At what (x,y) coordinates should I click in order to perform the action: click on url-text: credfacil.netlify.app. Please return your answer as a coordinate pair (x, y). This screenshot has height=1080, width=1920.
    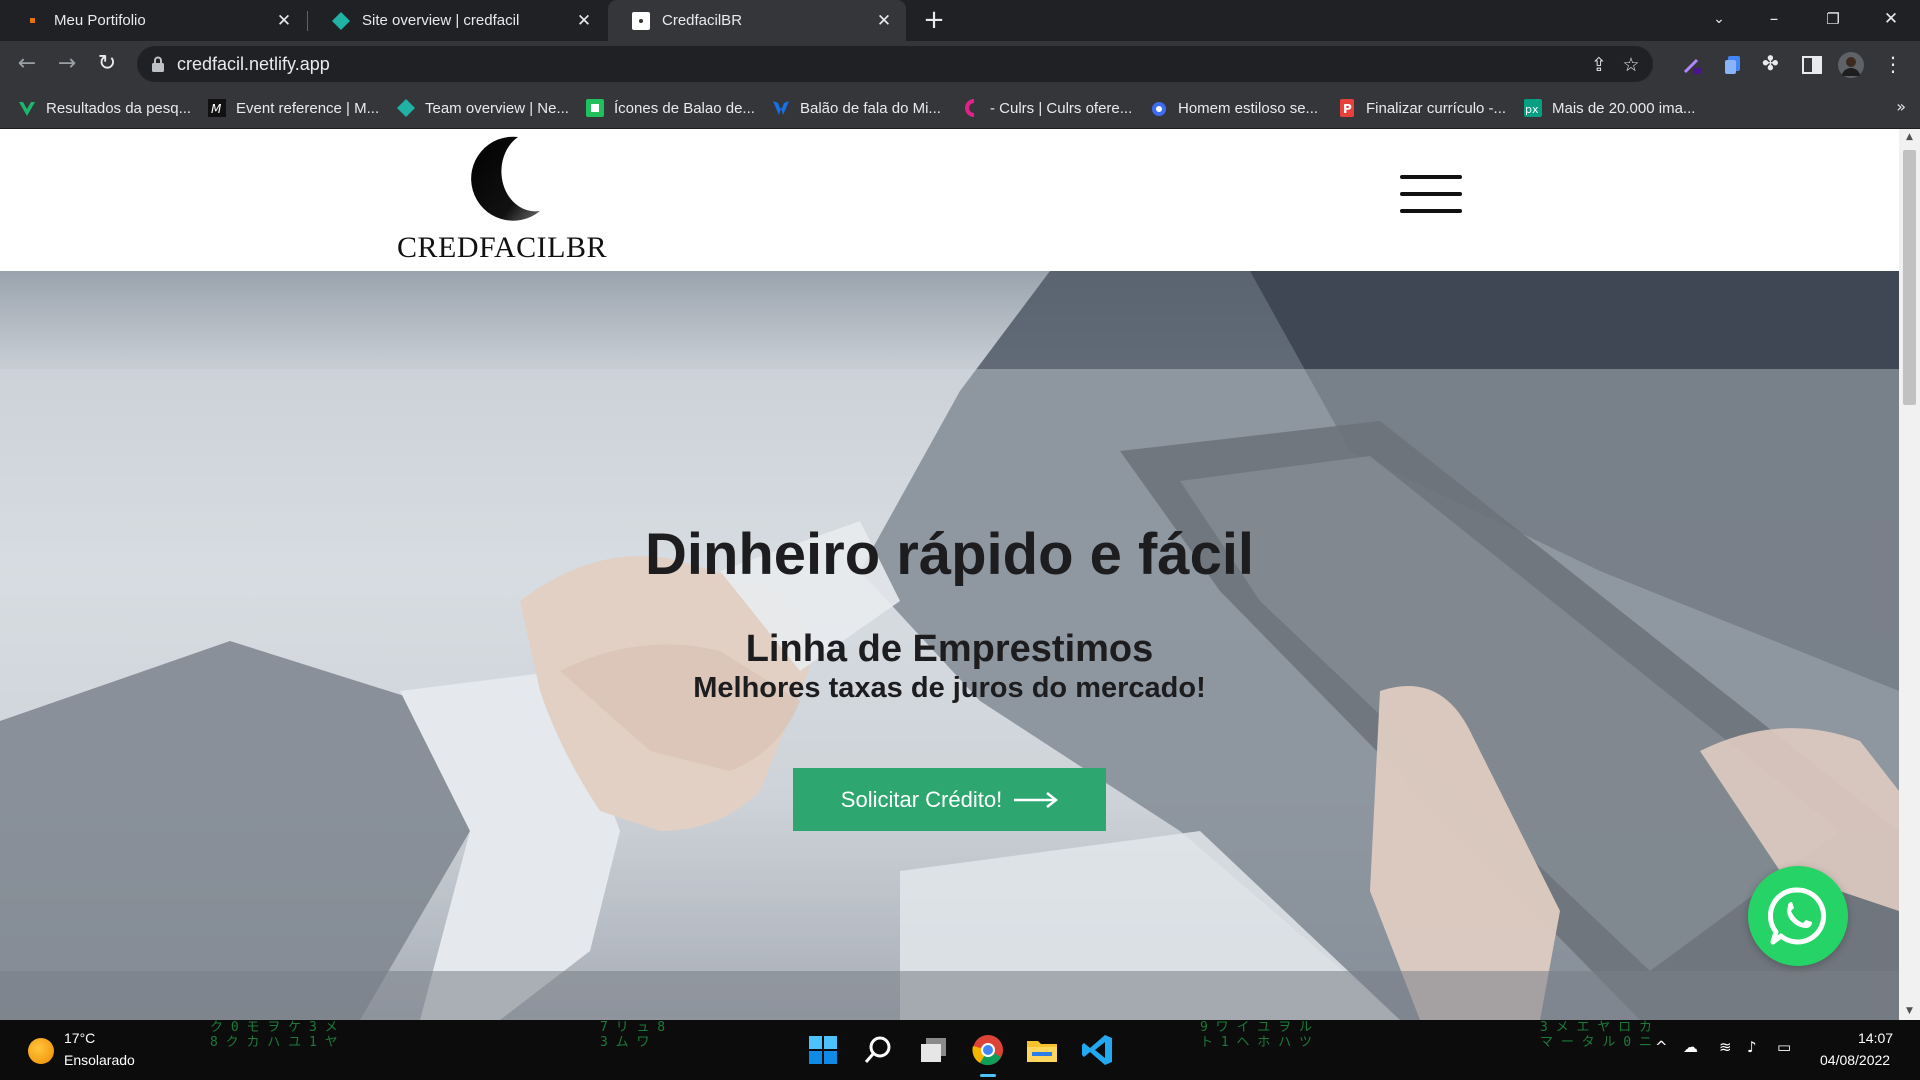
    Looking at the image, I should click on (253, 64).